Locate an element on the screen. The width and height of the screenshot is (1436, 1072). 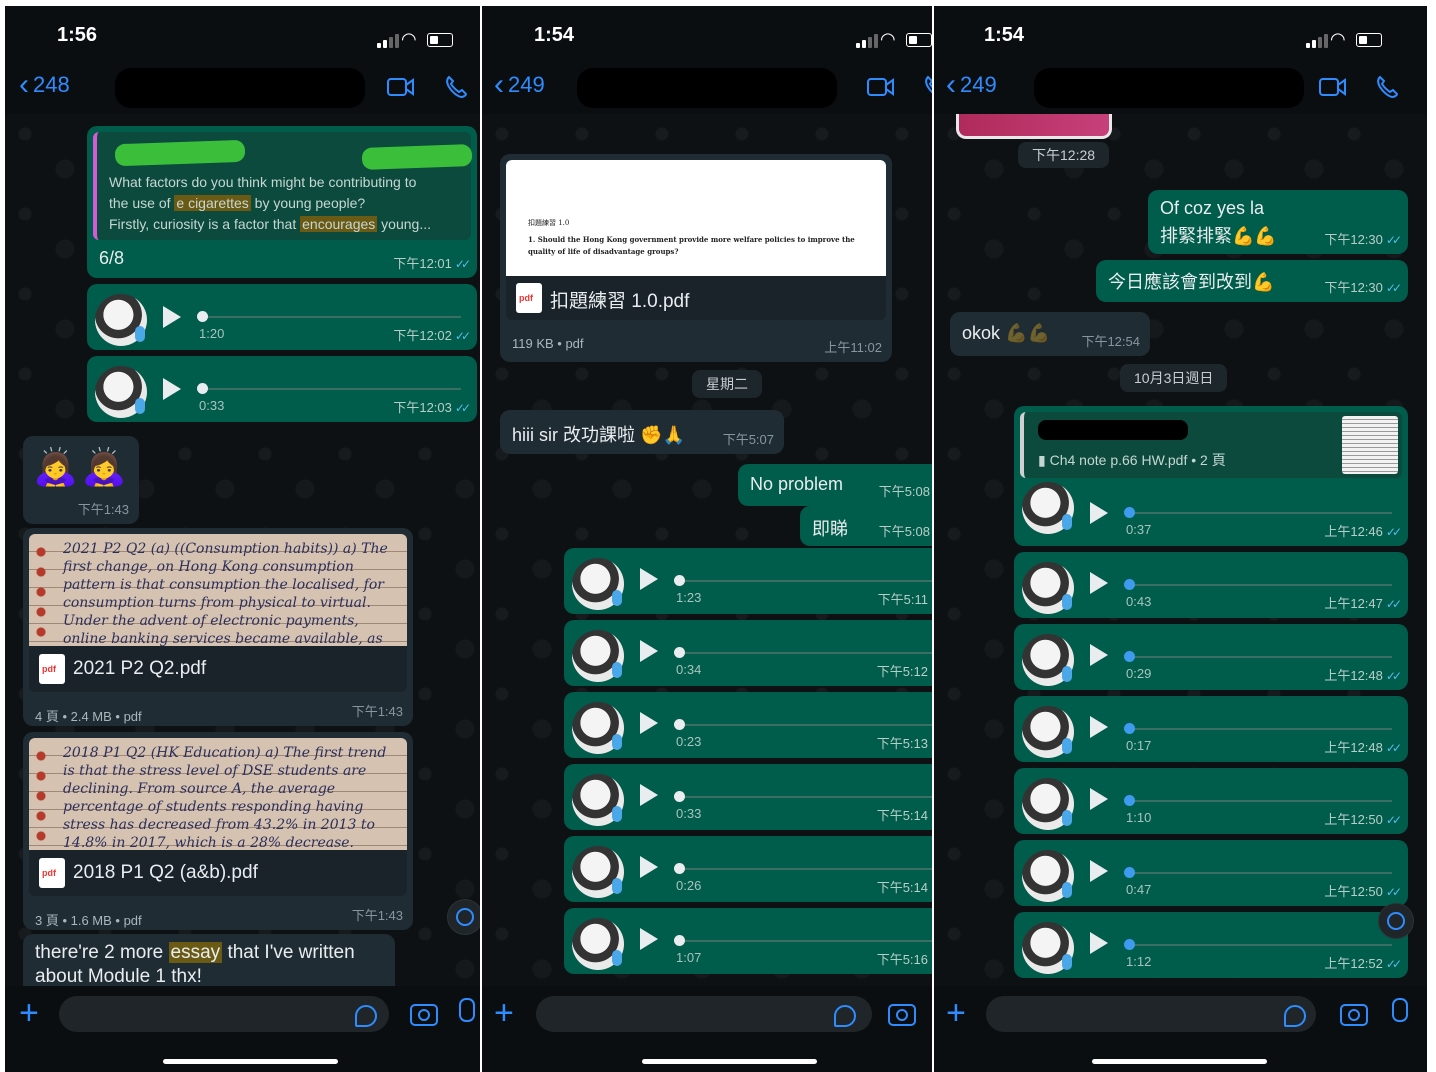
voice-message: 0:33 下午5:14 is located at coordinates (748, 797).